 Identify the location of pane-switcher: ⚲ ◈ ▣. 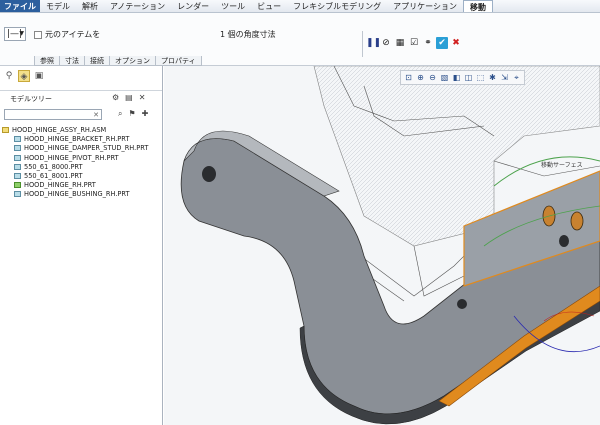
(24, 76).